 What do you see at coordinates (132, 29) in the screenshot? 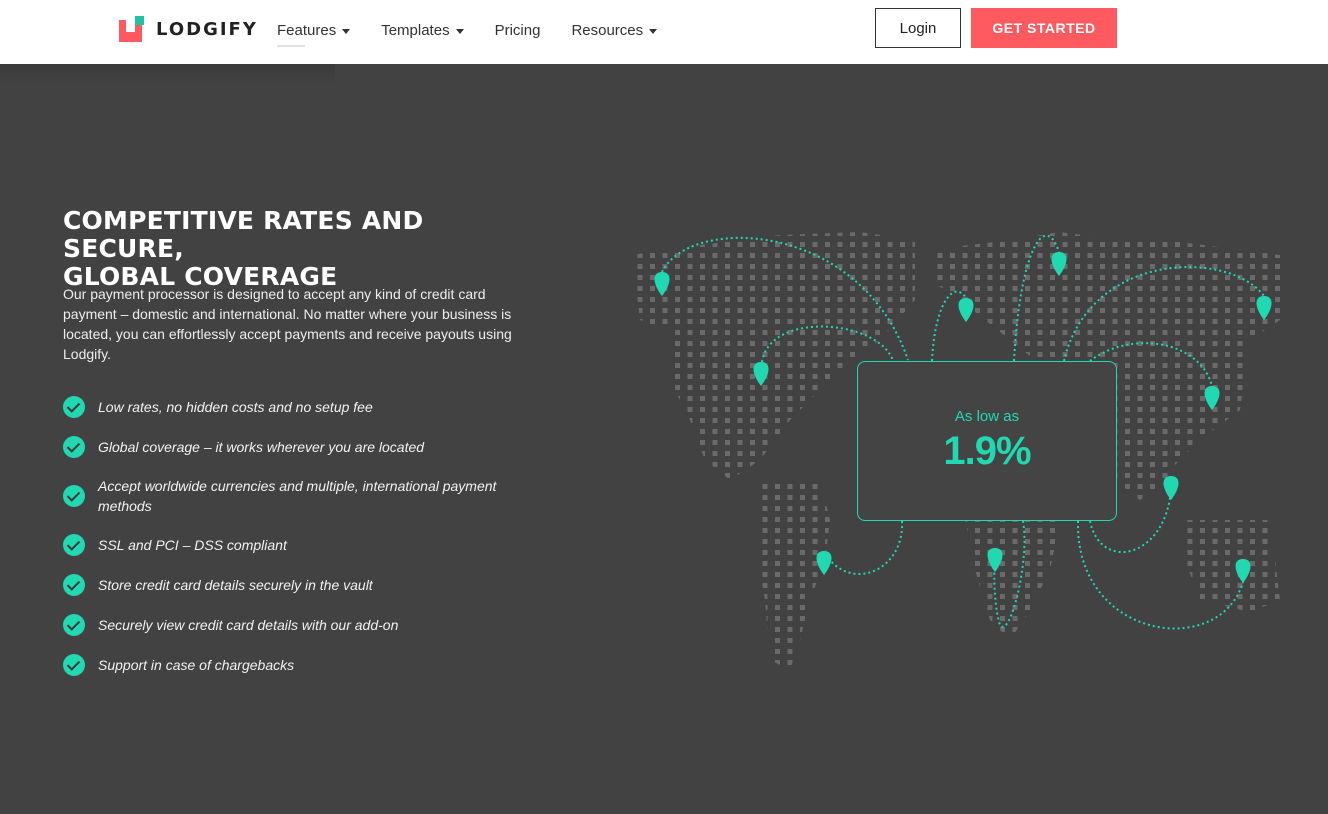
I see `lodgify-logo-icon` at bounding box center [132, 29].